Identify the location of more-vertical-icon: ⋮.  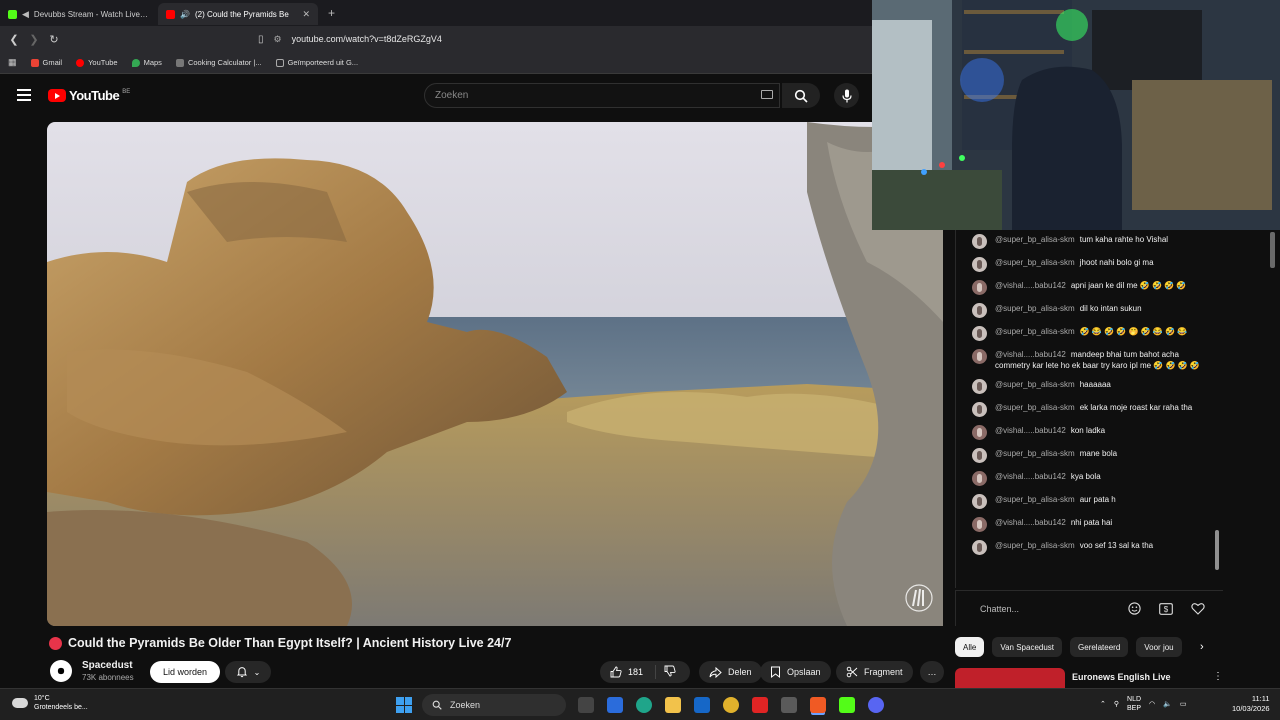
(1218, 676).